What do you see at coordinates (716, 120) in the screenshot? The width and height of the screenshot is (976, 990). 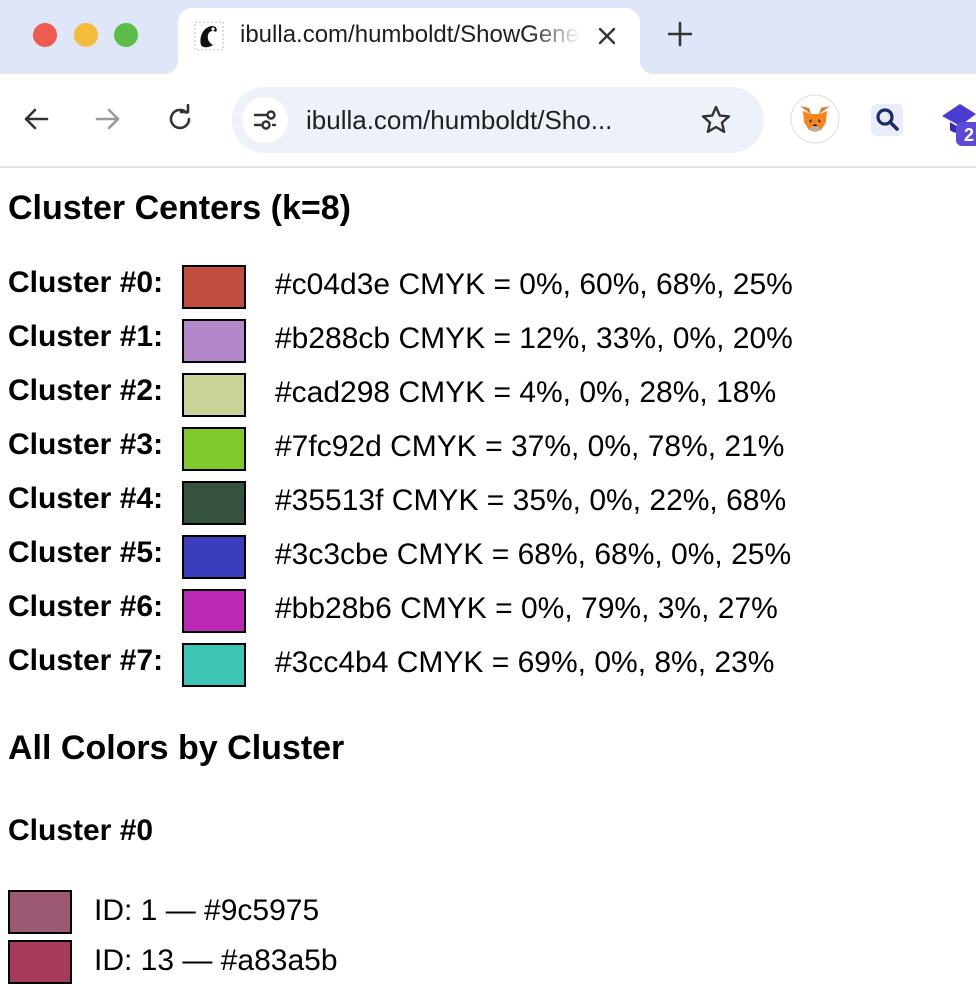 I see `bookmark-star-icon` at bounding box center [716, 120].